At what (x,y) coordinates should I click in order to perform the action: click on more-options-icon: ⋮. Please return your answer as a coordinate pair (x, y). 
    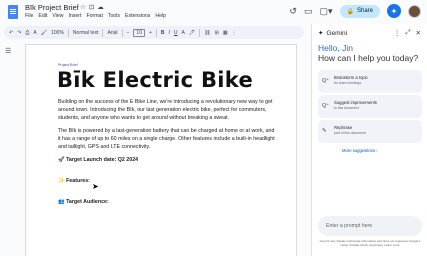
    Looking at the image, I should click on (234, 33).